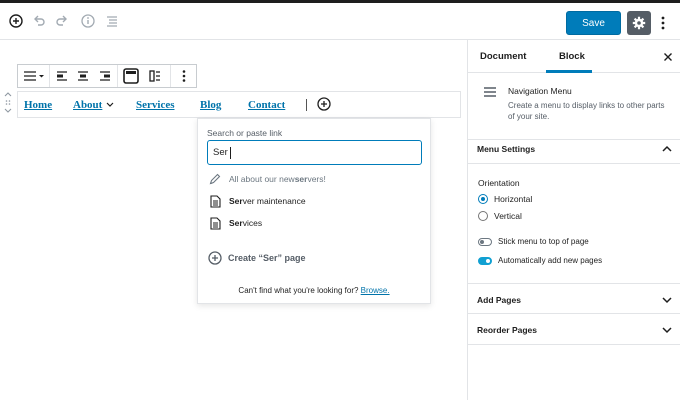  Describe the element at coordinates (503, 56) in the screenshot. I see `tab-document: Document` at that location.